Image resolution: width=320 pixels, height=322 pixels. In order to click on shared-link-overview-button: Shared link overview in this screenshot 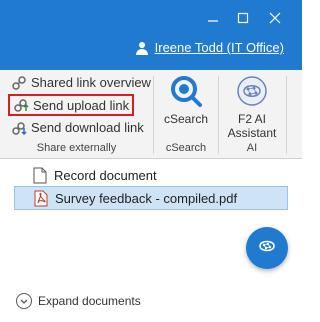, I will do `click(81, 82)`.